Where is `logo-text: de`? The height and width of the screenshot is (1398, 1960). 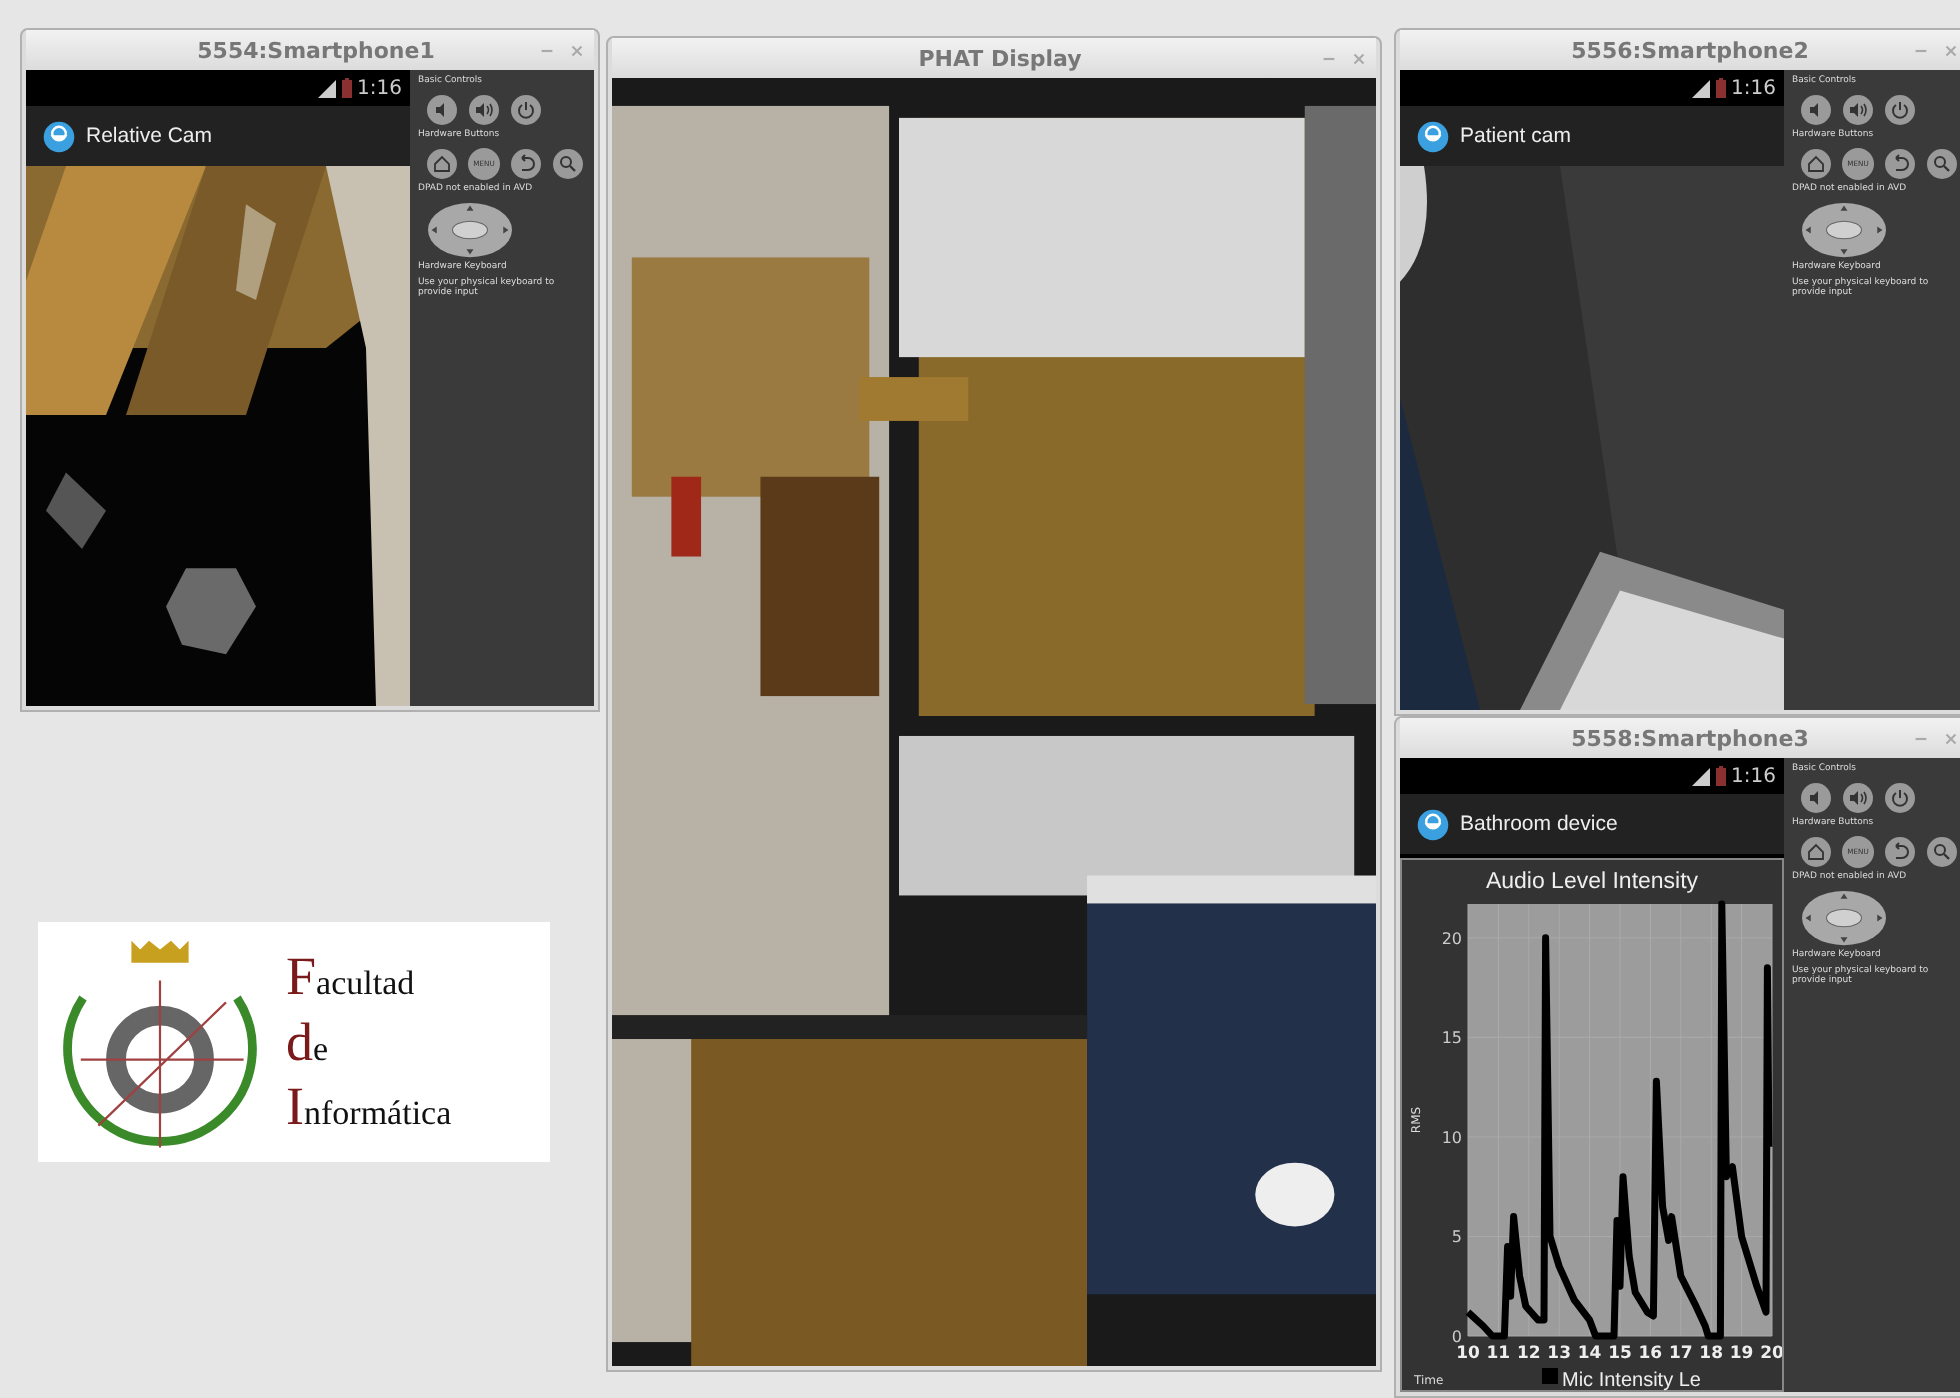
logo-text: de is located at coordinates (308, 1042).